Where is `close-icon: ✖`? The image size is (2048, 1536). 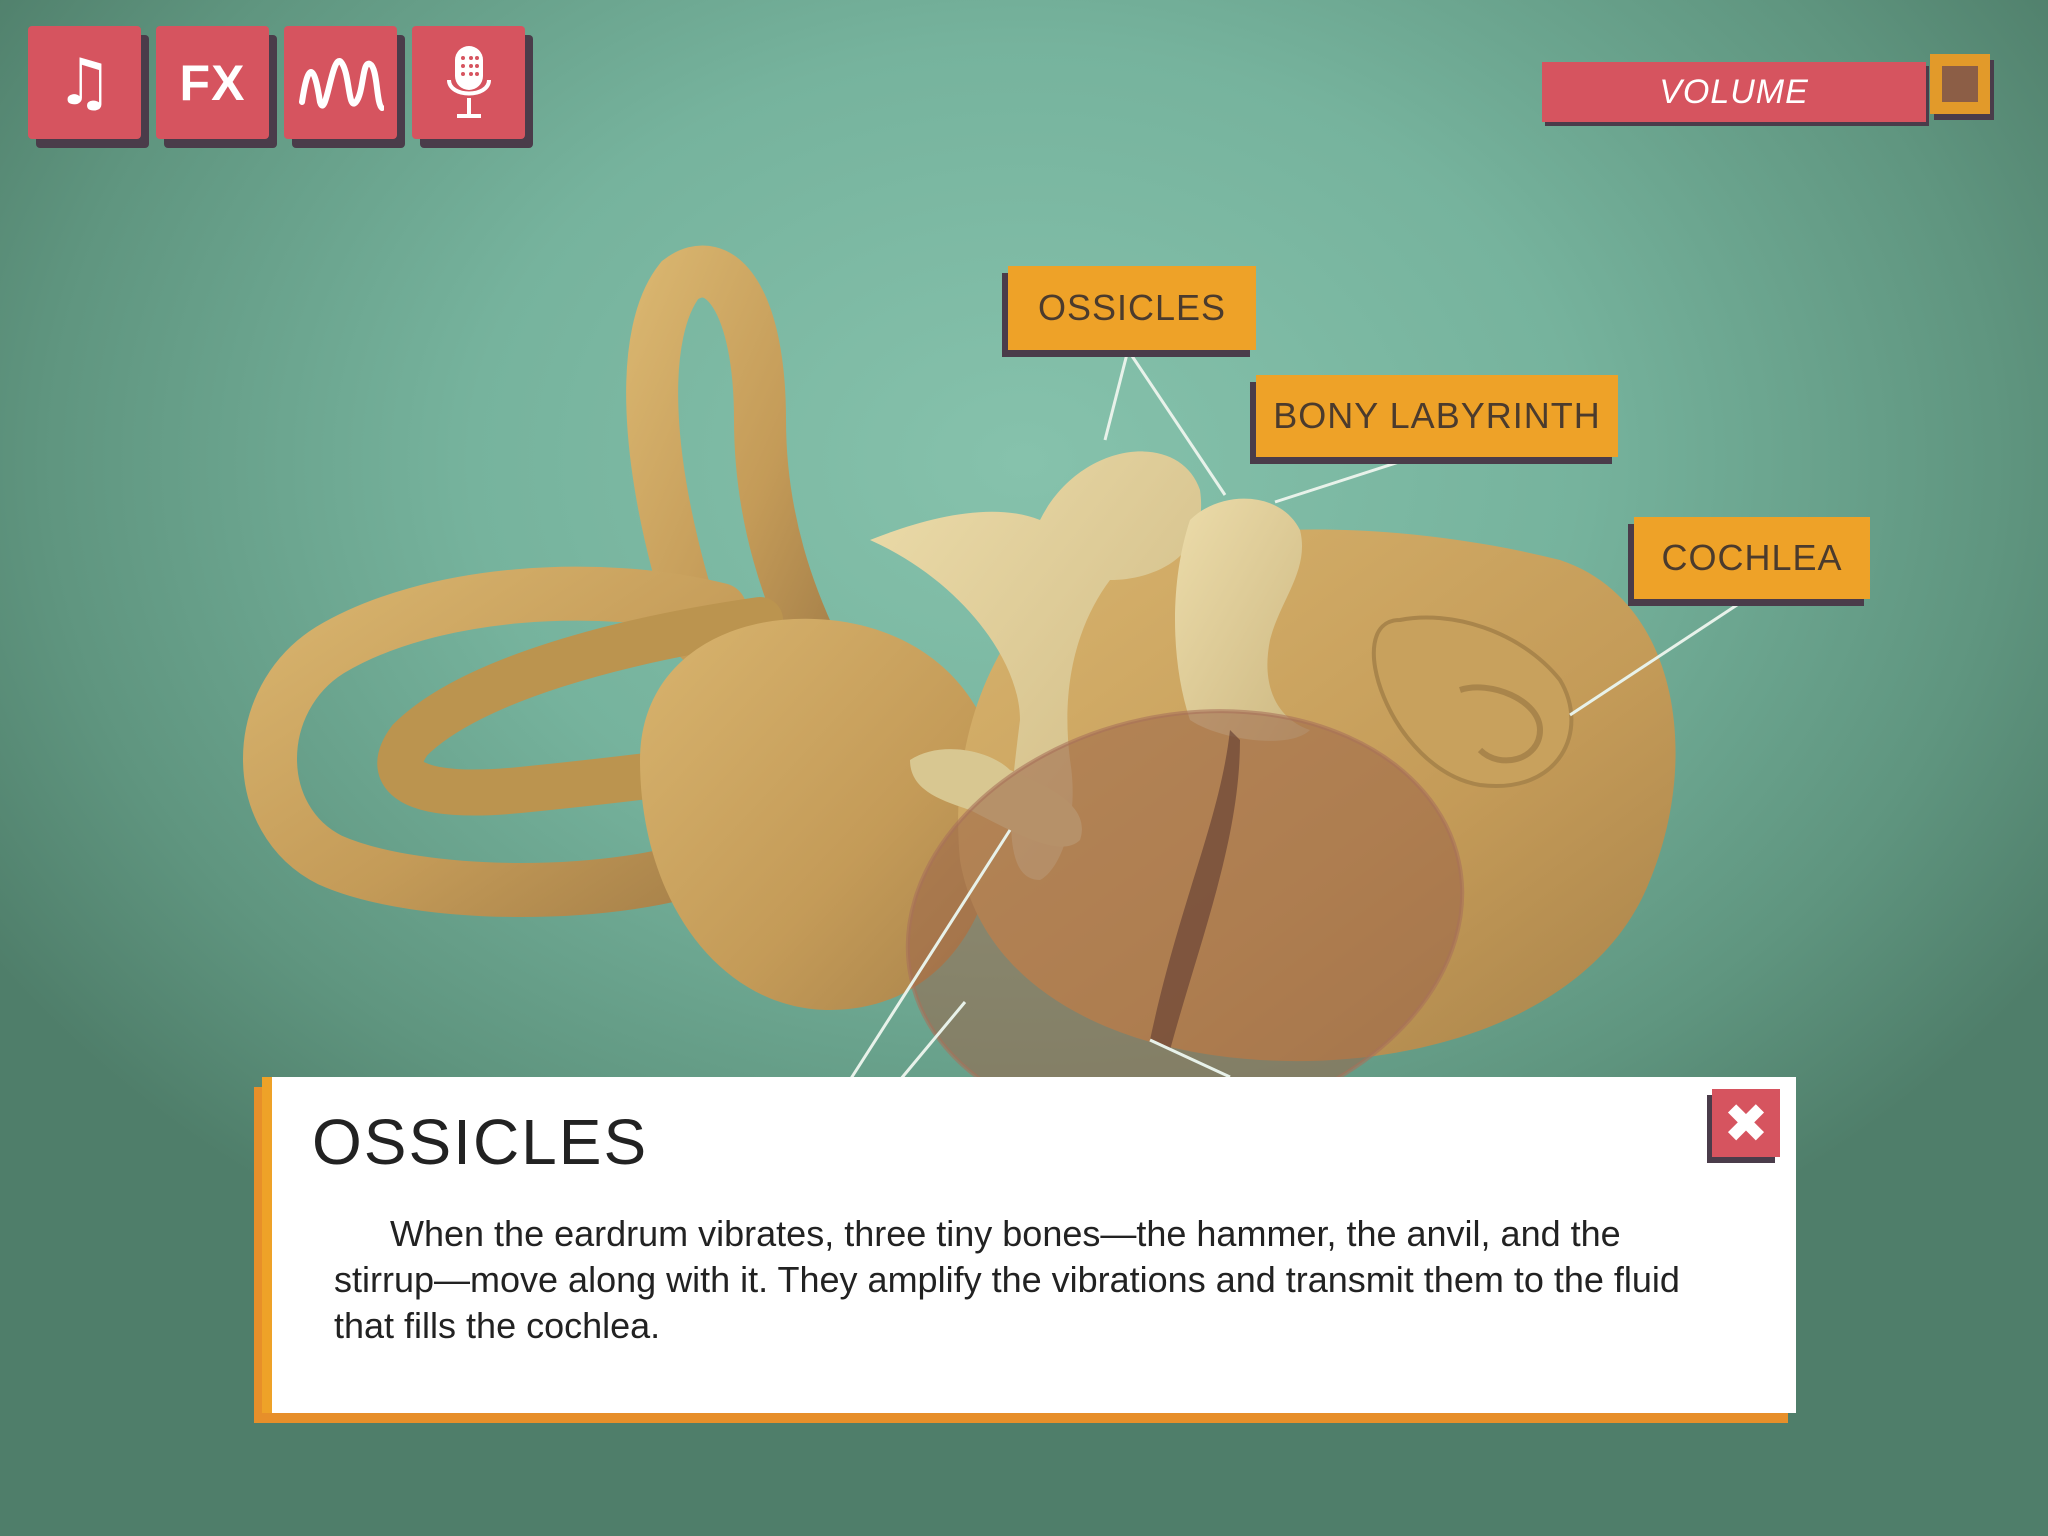
close-icon: ✖ is located at coordinates (1746, 1123).